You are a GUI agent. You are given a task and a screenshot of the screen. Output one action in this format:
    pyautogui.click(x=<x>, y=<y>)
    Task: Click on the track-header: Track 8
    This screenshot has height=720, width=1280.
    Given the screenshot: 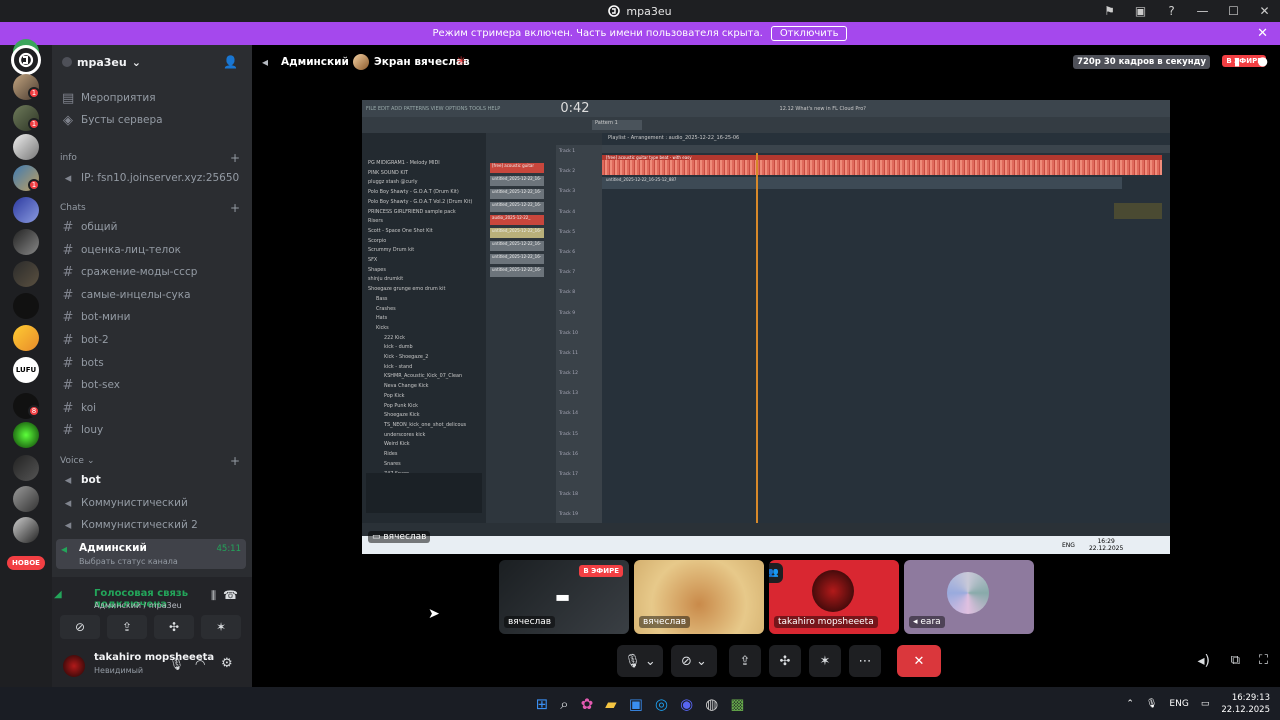 What is the action you would take?
    pyautogui.click(x=568, y=300)
    